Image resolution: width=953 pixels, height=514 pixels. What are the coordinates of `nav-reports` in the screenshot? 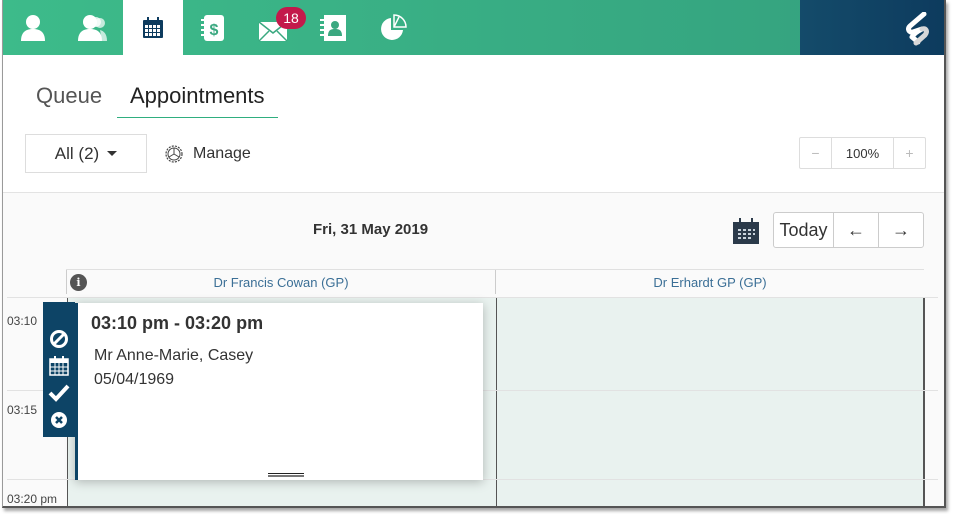 It's located at (393, 27).